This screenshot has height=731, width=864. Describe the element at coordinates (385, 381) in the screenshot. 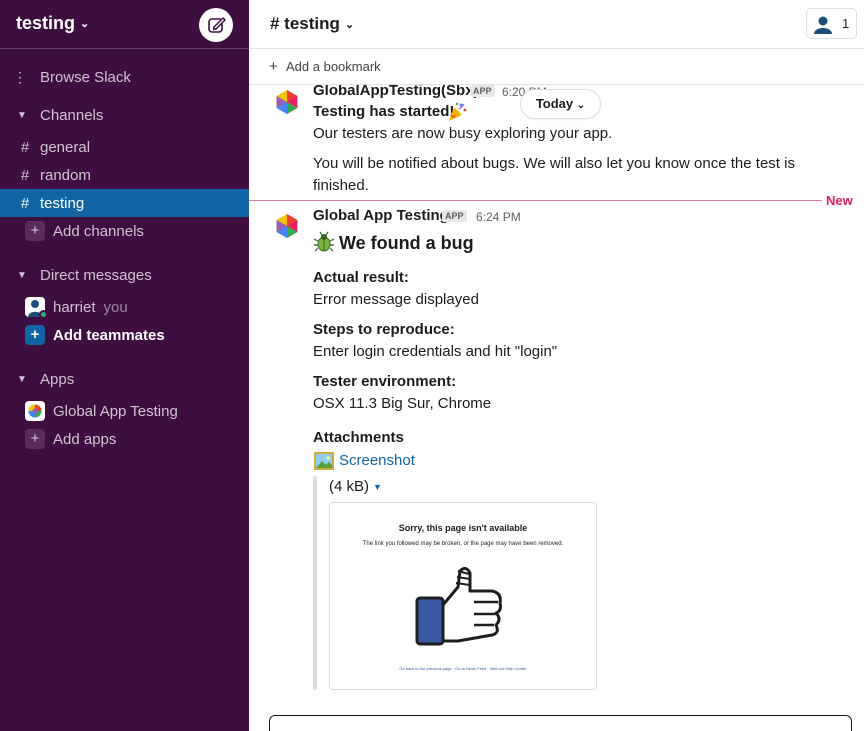

I see `field-label: Tester environment:` at that location.